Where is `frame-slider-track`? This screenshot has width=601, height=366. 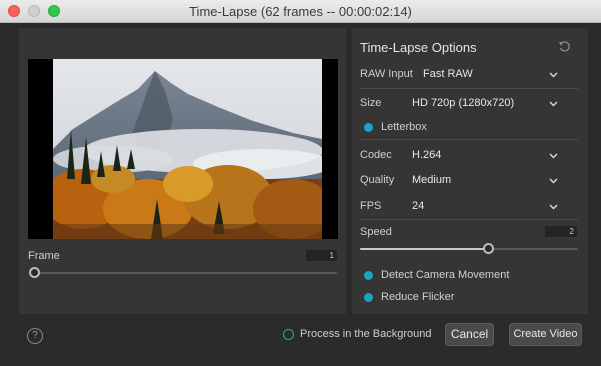
frame-slider-track is located at coordinates (186, 273).